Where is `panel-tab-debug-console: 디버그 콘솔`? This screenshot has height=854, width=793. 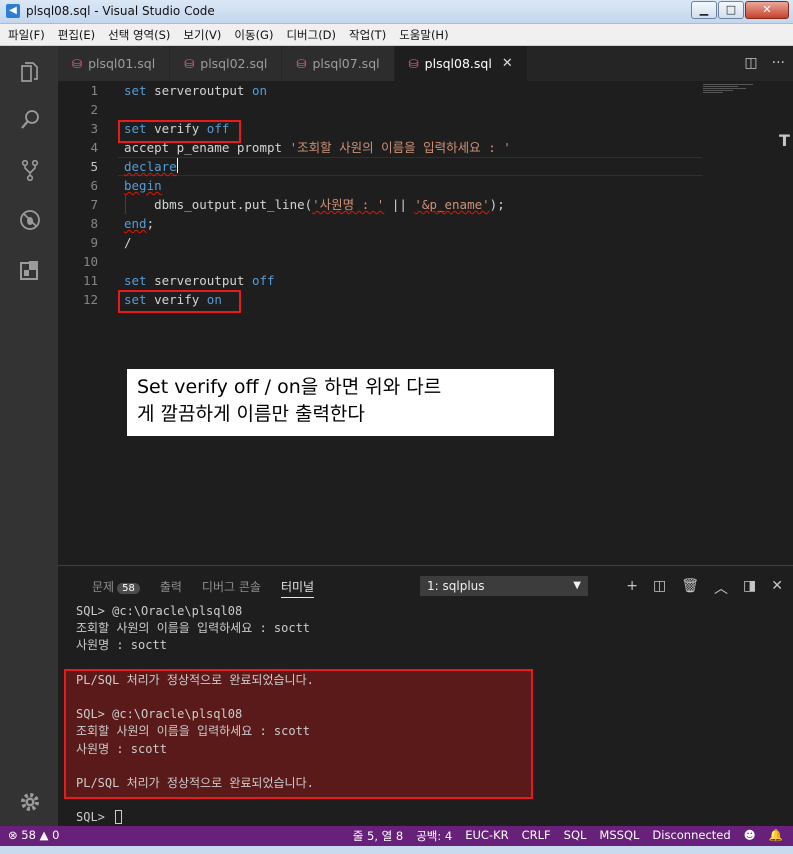
panel-tab-debug-console: 디버그 콘솔 is located at coordinates (231, 588).